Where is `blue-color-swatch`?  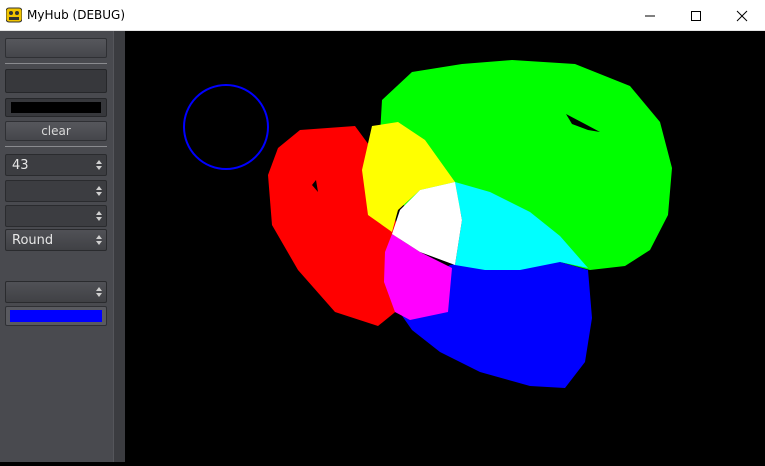
blue-color-swatch is located at coordinates (56, 316).